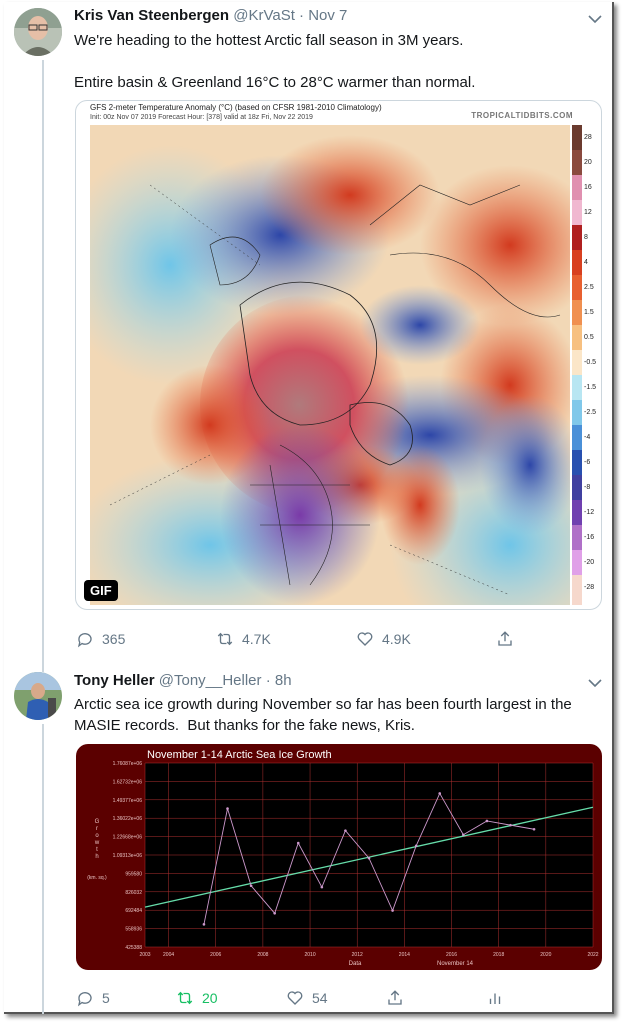 Image resolution: width=626 pixels, height=1024 pixels. Describe the element at coordinates (588, 187) in the screenshot. I see `colorbar-tick-label: 16` at that location.